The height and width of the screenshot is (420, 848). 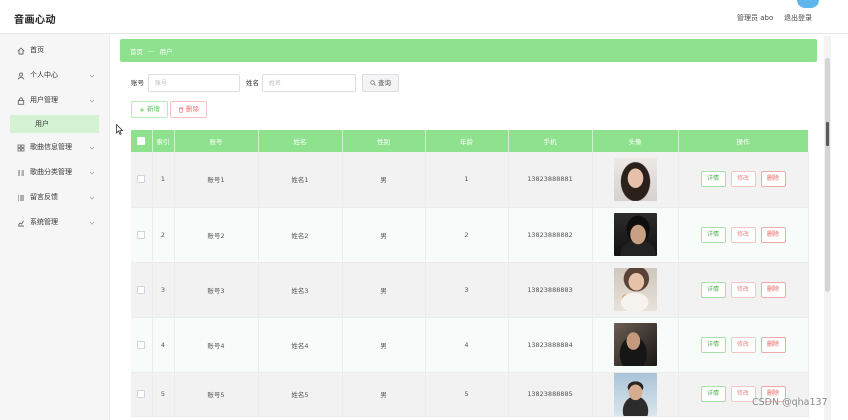 What do you see at coordinates (163, 141) in the screenshot?
I see `column-header-index: 索引` at bounding box center [163, 141].